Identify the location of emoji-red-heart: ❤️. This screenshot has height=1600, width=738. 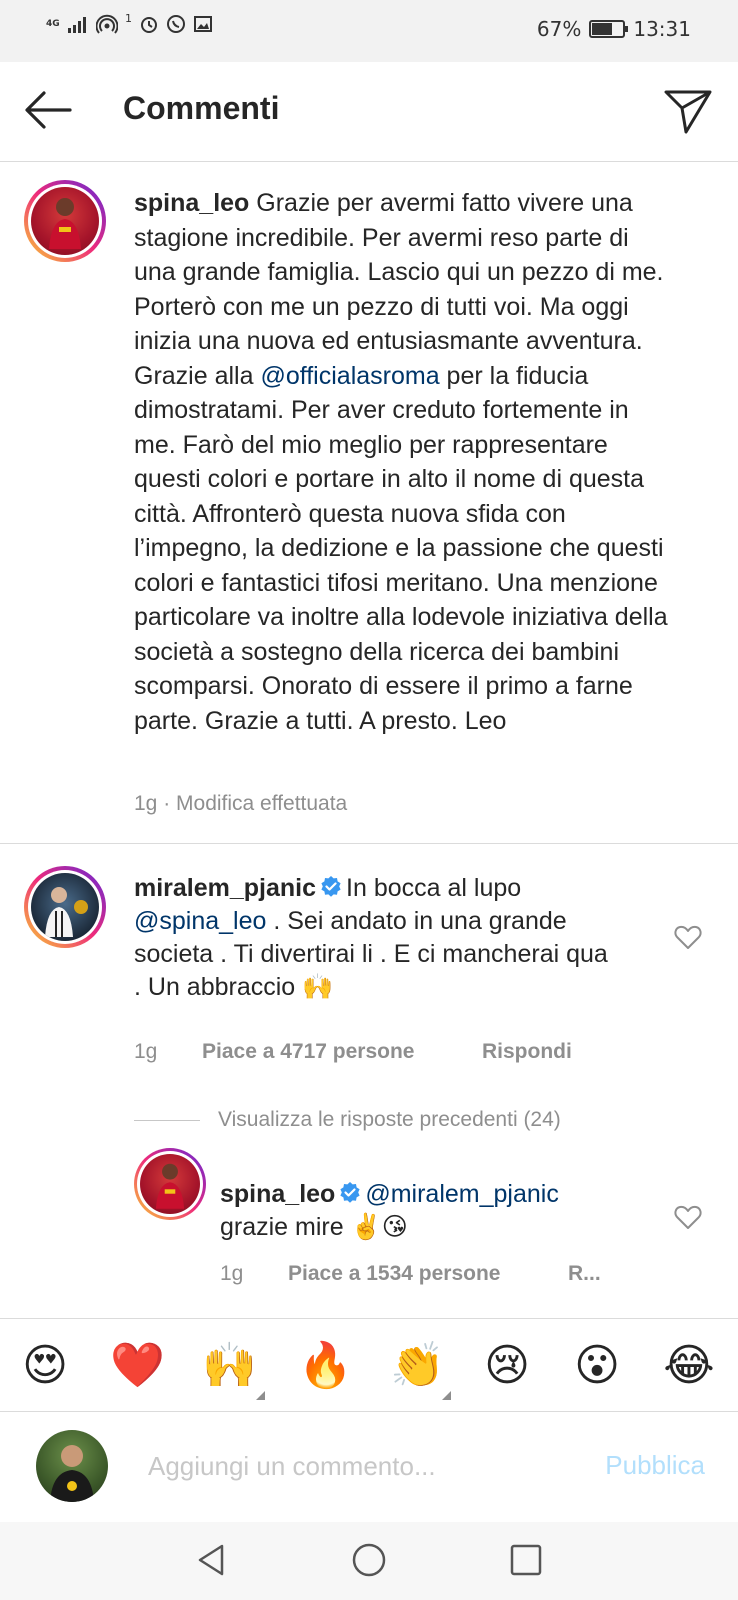
(137, 1366).